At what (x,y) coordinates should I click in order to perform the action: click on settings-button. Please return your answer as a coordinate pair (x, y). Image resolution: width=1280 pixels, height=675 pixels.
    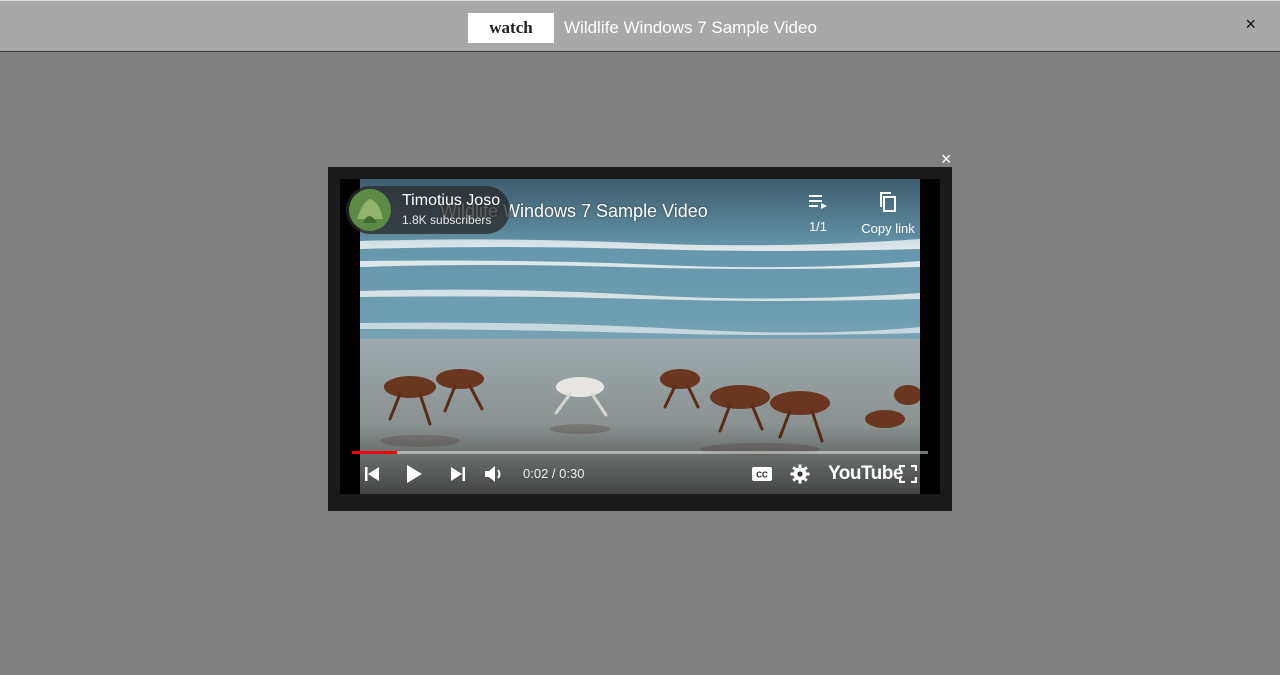
    Looking at the image, I should click on (800, 474).